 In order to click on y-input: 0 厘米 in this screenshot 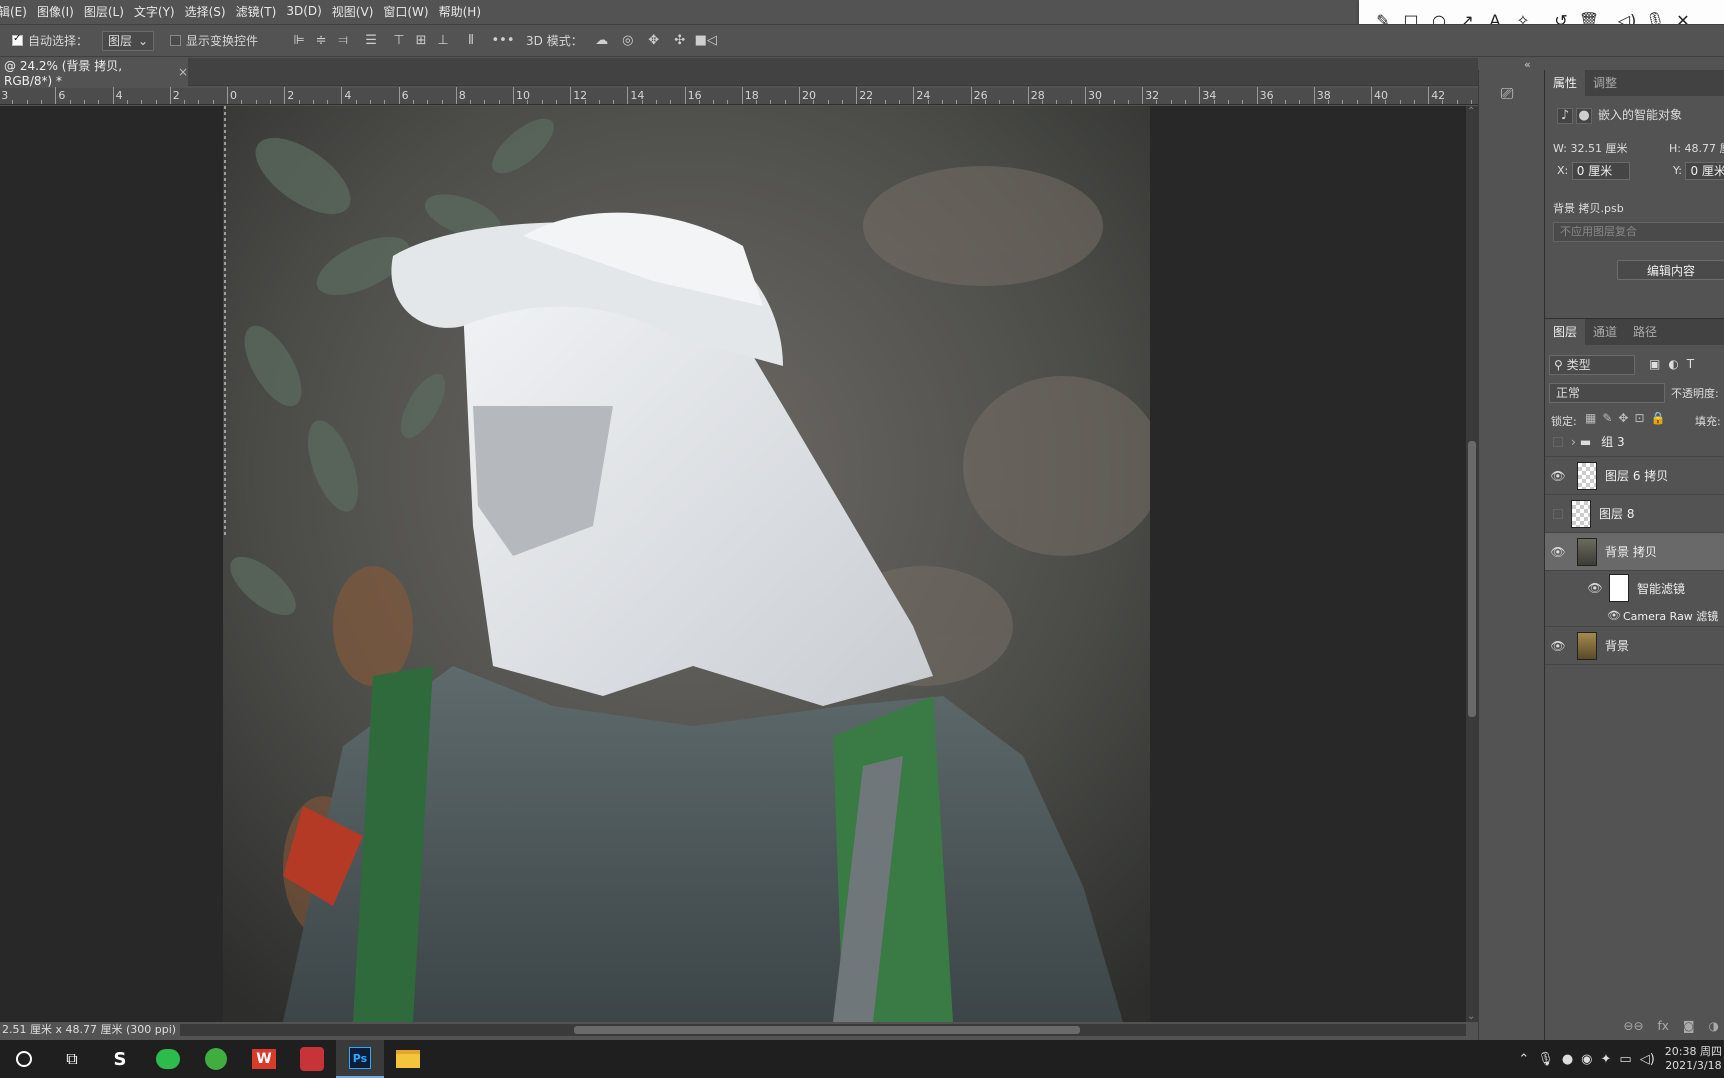, I will do `click(1704, 171)`.